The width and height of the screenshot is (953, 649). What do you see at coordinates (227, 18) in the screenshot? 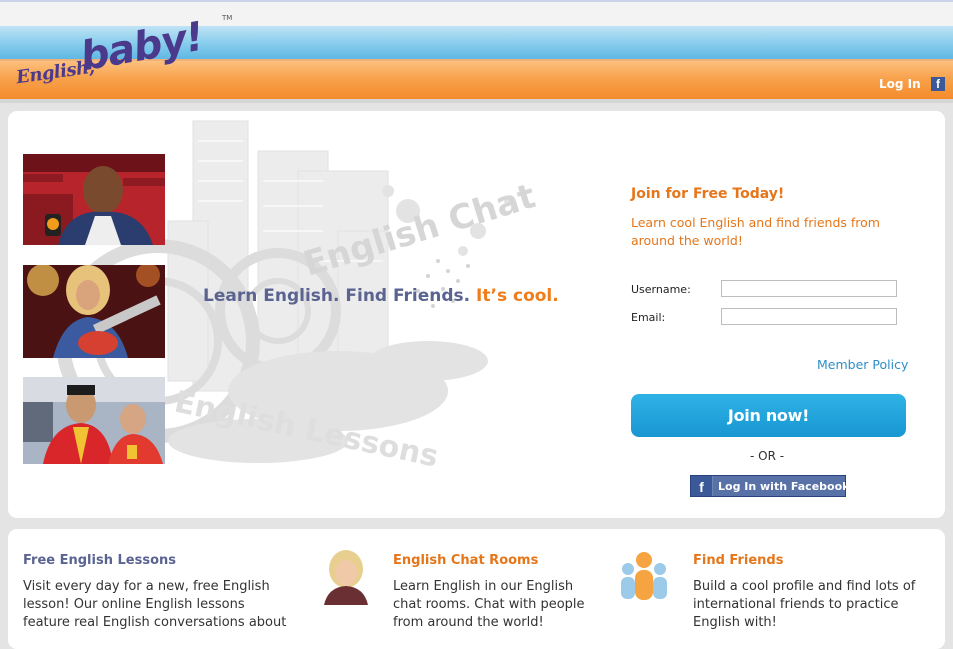
I see `logo-trademark: TM` at bounding box center [227, 18].